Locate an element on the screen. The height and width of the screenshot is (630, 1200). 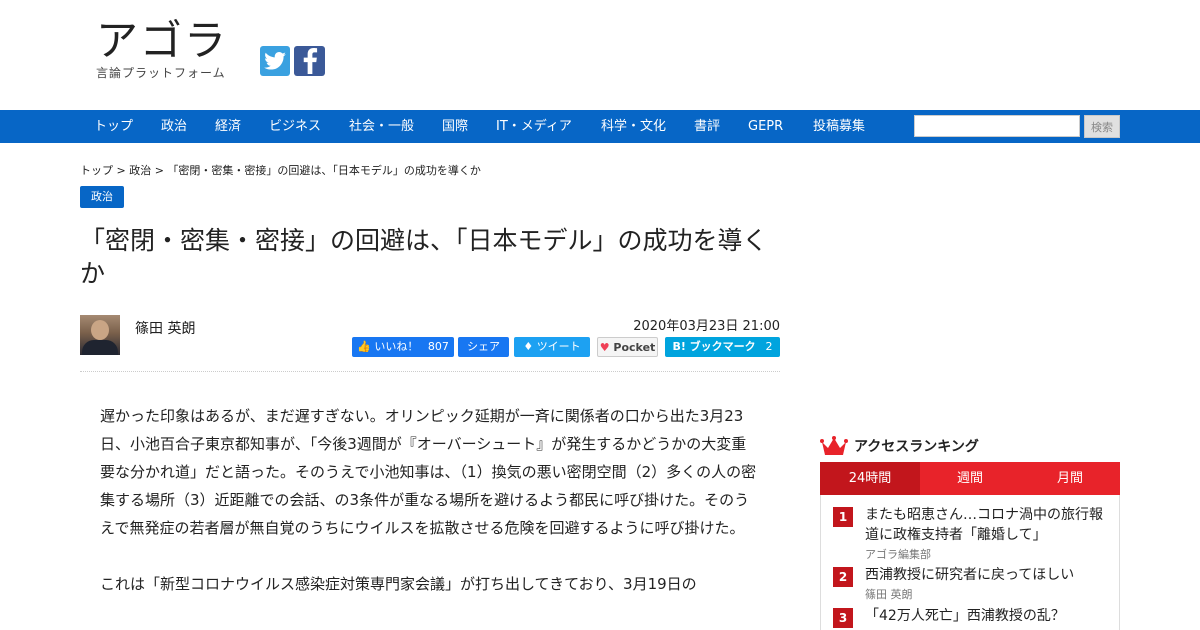
article-date: 2020年03月23日 21:00 is located at coordinates (706, 326).